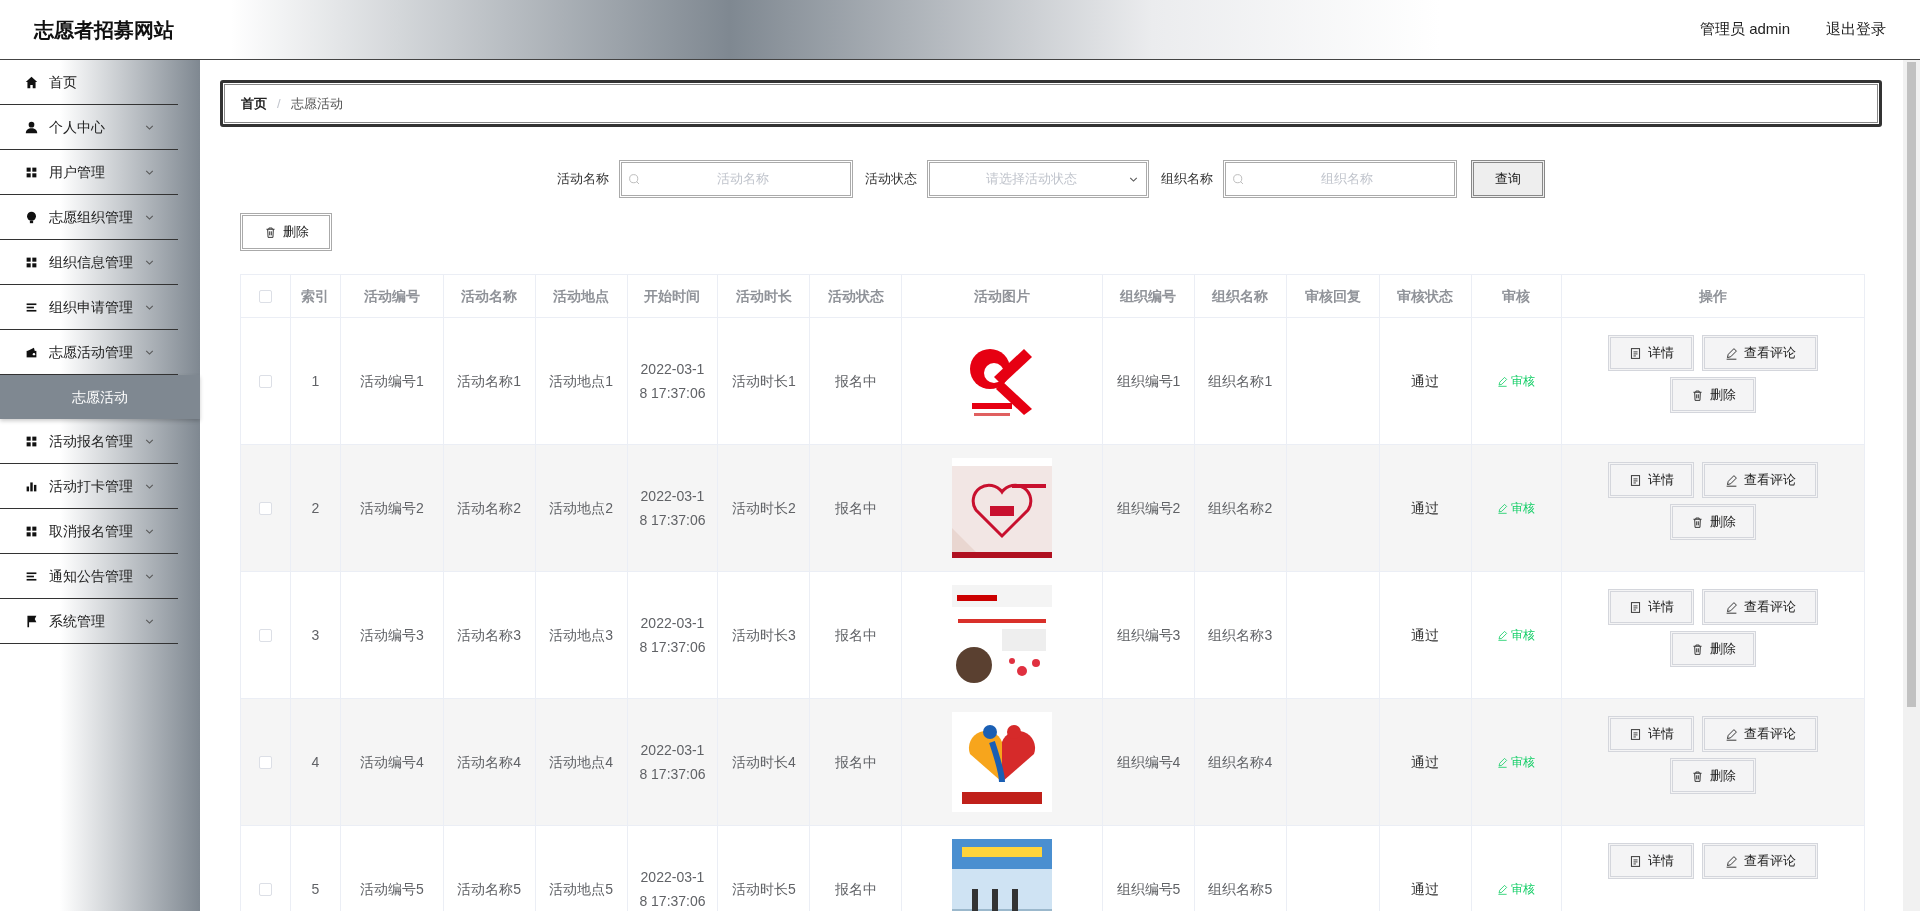 Image resolution: width=1920 pixels, height=911 pixels. I want to click on sidebar-item: 系统管理, so click(89, 621).